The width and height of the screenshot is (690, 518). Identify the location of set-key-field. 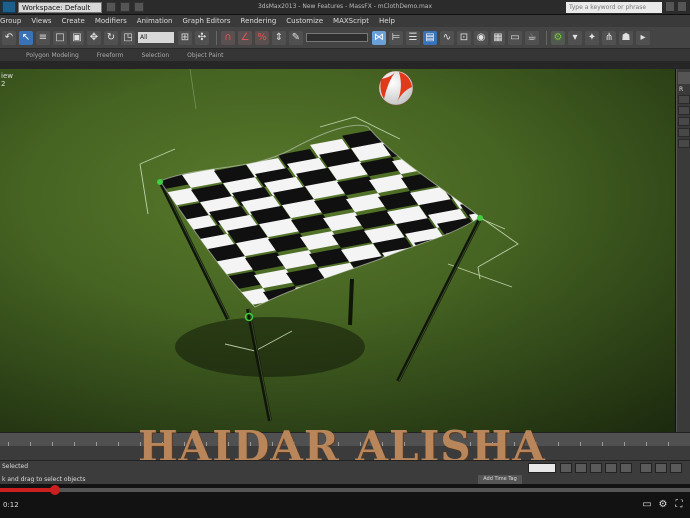
(542, 468).